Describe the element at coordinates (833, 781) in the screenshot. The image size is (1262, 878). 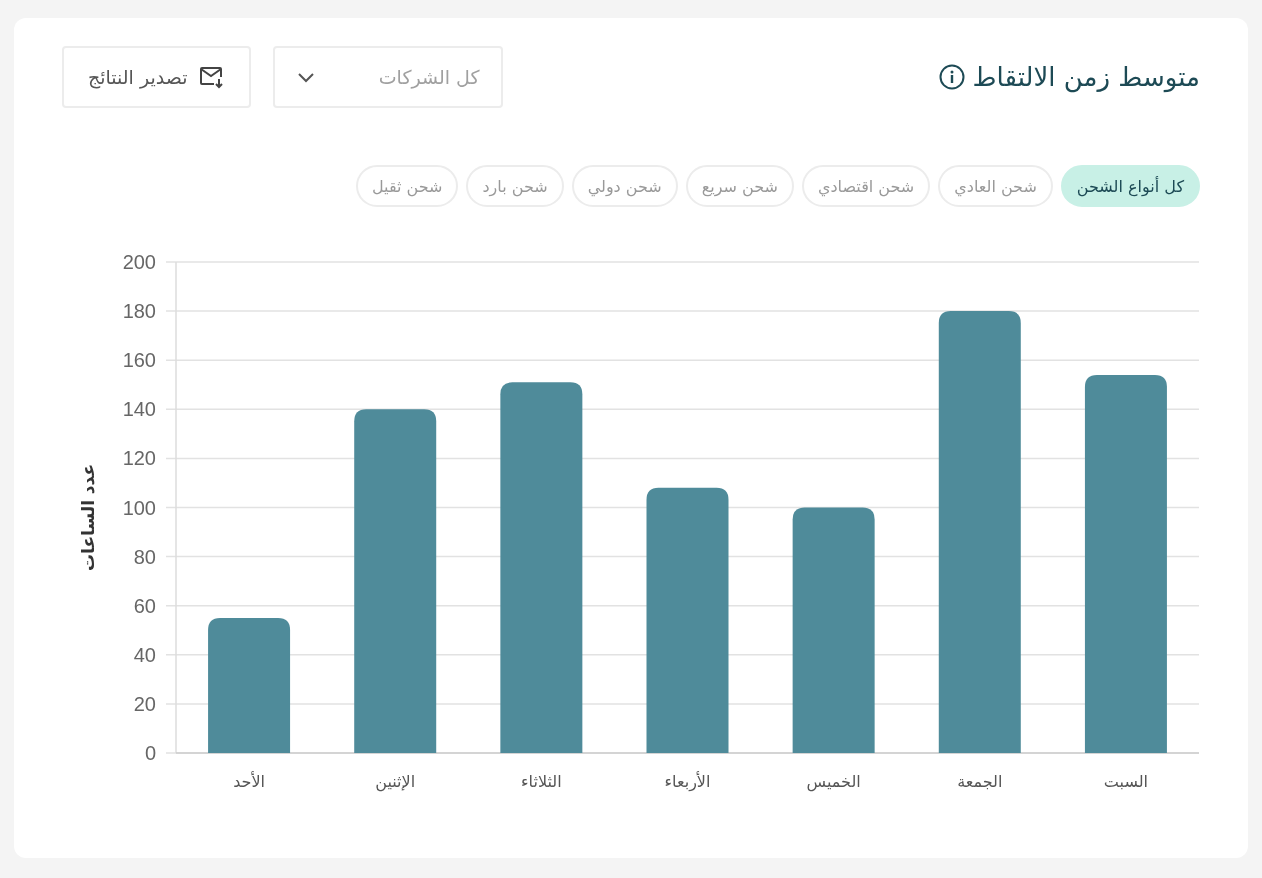
I see `x-tick-label: الخميس` at that location.